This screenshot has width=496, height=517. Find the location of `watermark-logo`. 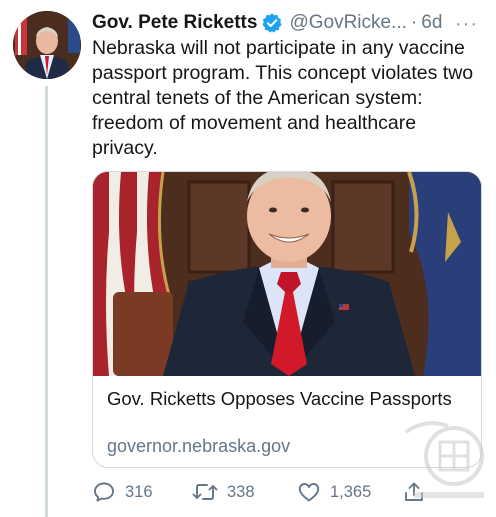

watermark-logo is located at coordinates (444, 462).